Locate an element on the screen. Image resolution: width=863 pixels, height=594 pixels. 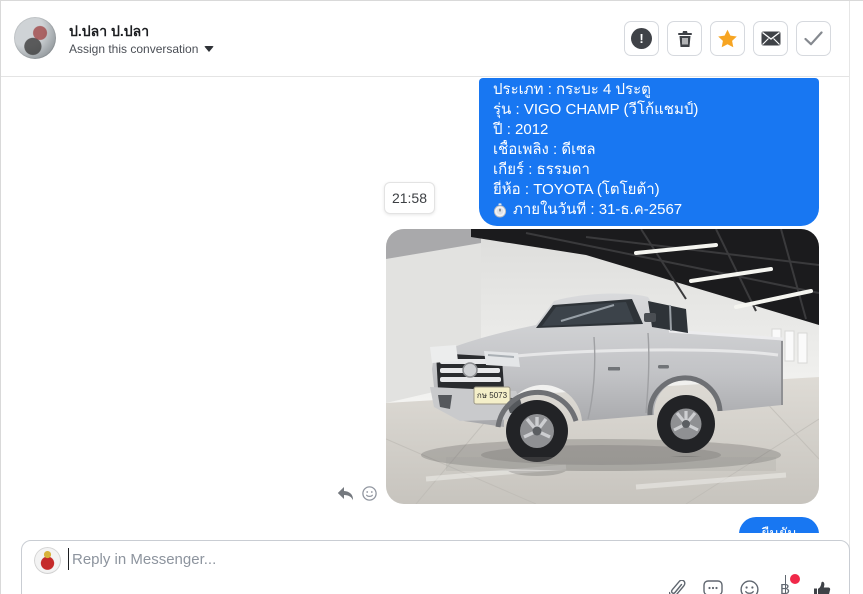
composer-icons: B is located at coordinates (749, 584).